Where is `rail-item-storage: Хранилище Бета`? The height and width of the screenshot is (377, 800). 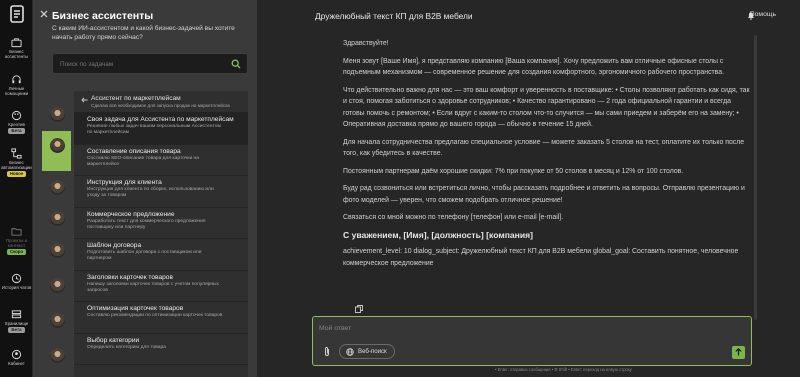 rail-item-storage: Хранилище Бета is located at coordinates (16, 321).